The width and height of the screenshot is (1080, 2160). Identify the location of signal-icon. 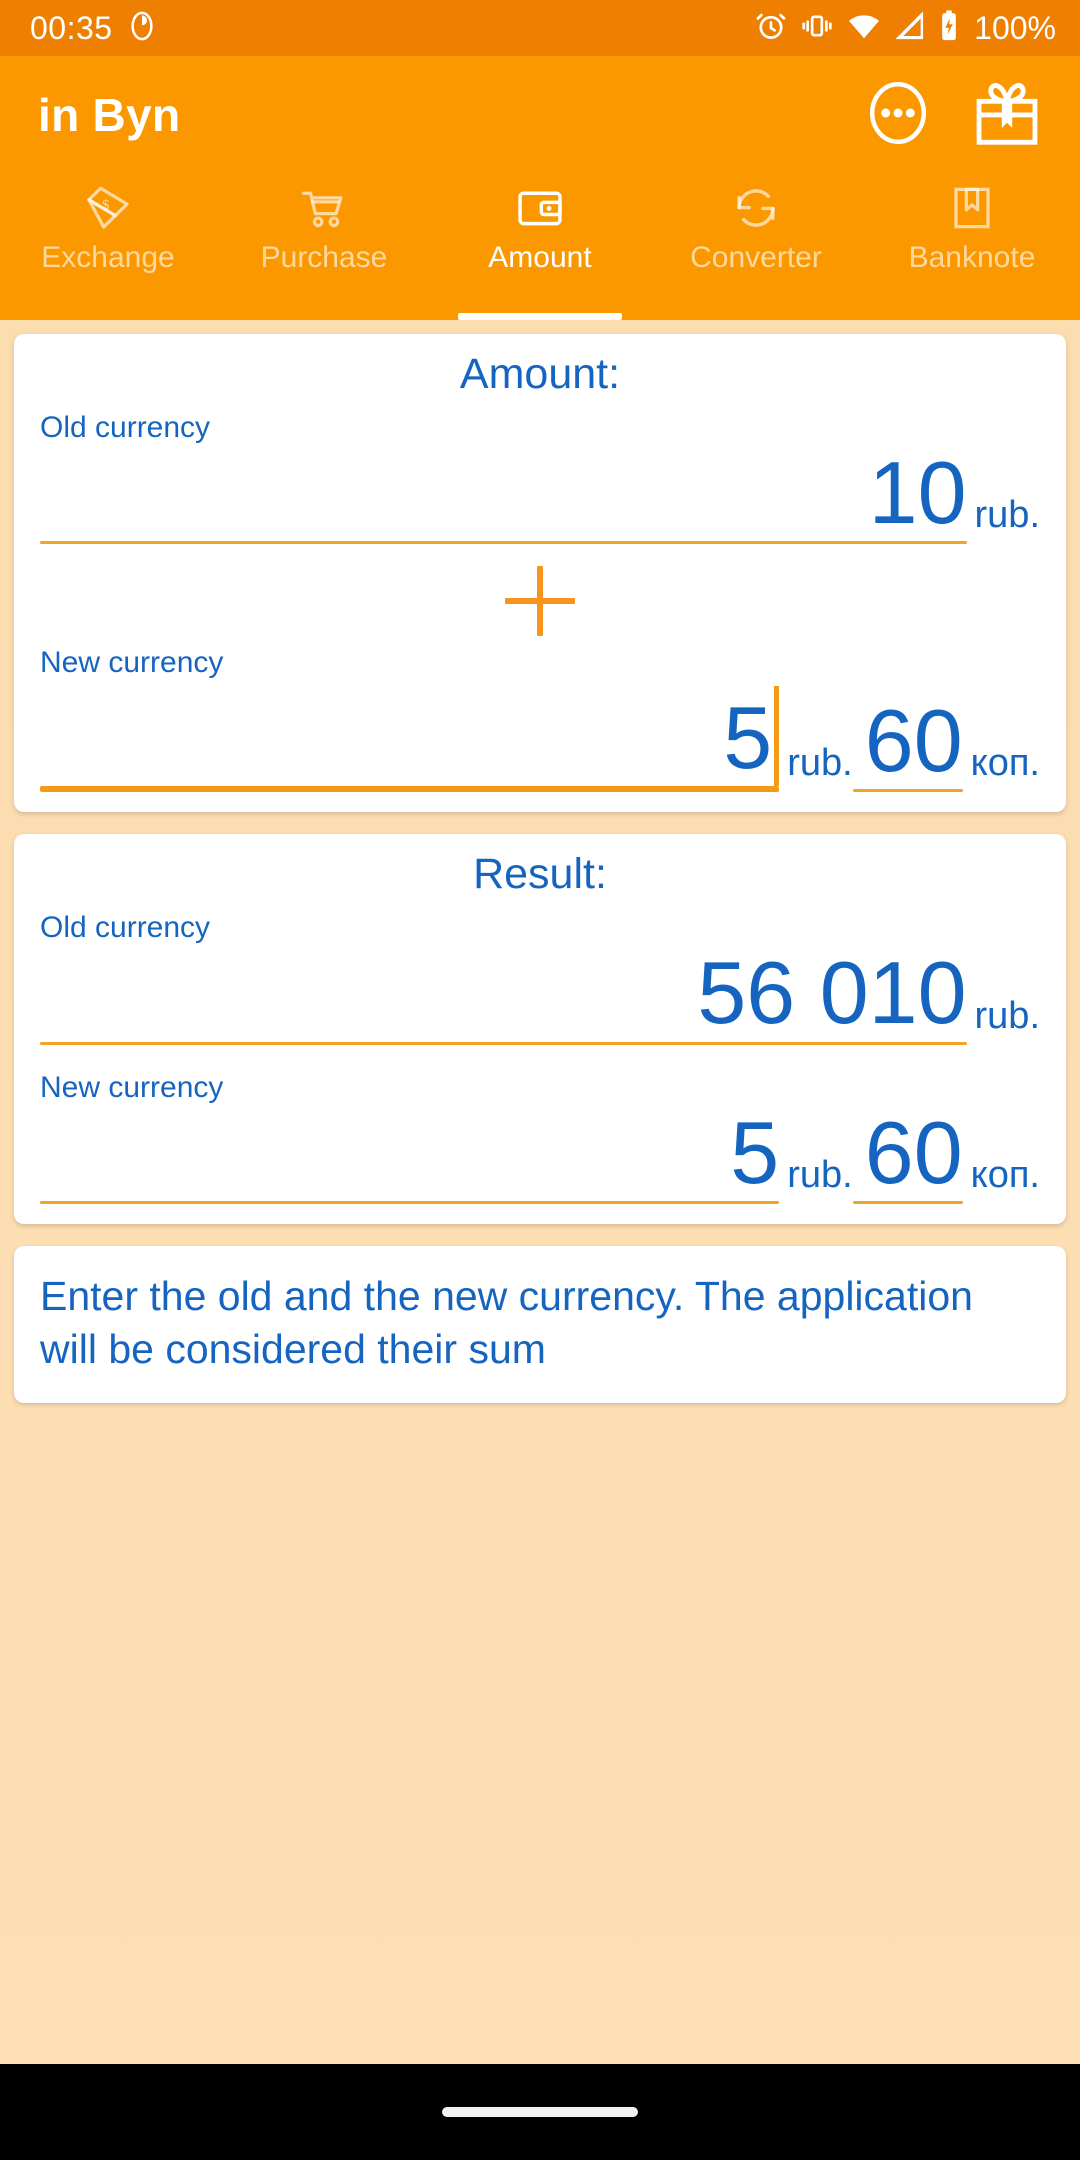
(910, 28).